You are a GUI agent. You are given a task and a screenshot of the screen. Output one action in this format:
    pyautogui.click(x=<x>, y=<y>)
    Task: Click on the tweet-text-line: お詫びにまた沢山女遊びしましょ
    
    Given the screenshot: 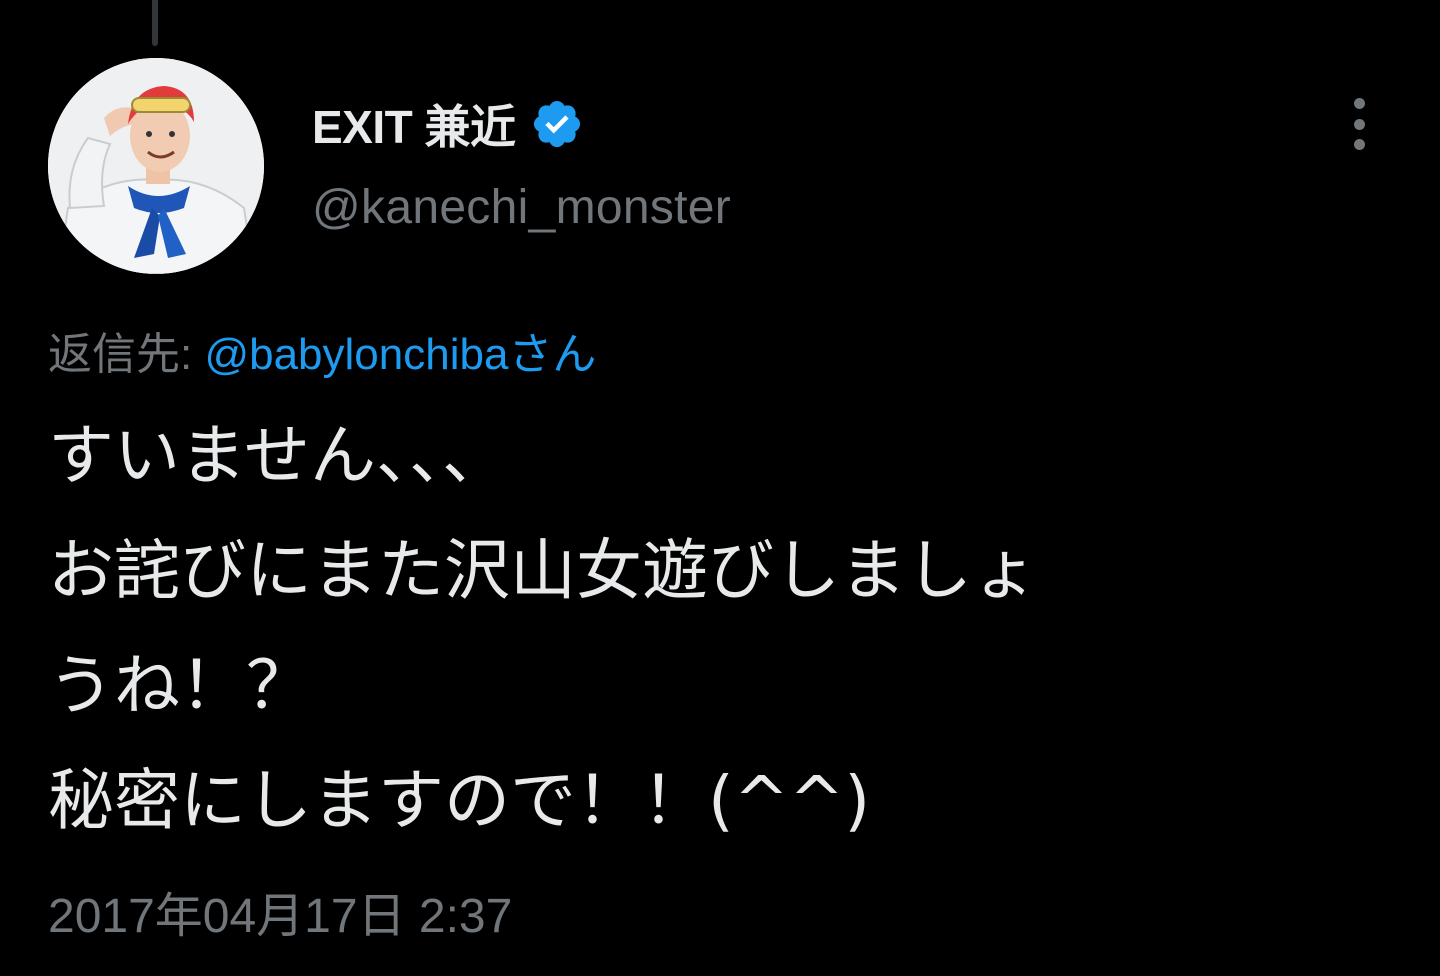 What is the action you would take?
    pyautogui.click(x=543, y=570)
    